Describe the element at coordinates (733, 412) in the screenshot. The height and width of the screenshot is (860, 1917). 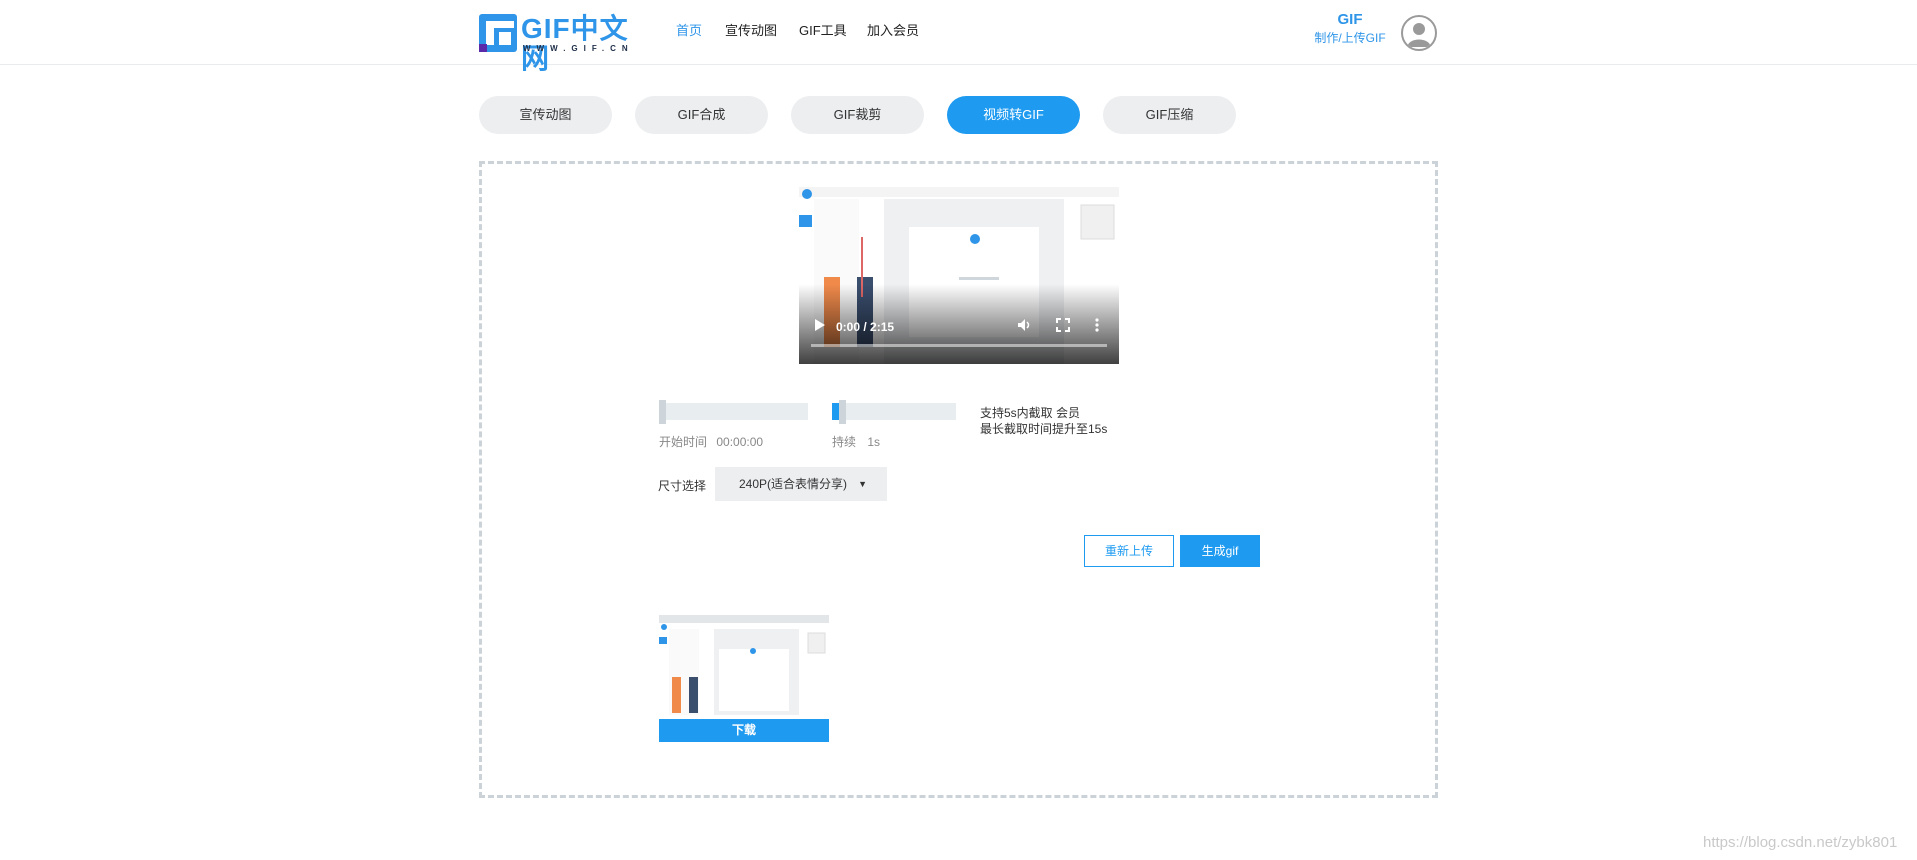
I see `start-time-slider` at that location.